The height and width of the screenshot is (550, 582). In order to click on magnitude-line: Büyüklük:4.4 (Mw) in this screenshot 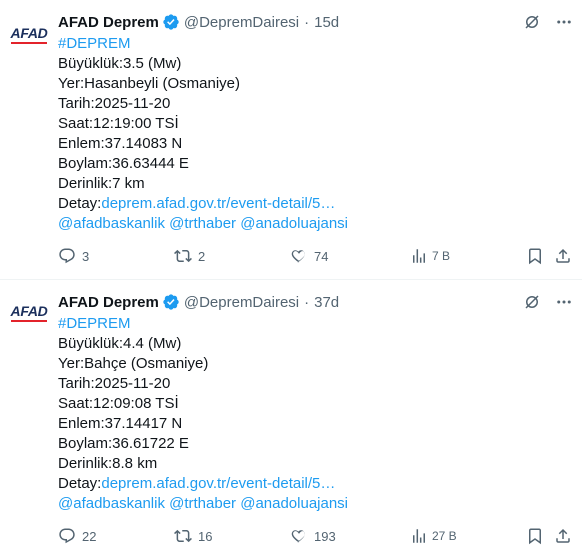, I will do `click(120, 343)`.